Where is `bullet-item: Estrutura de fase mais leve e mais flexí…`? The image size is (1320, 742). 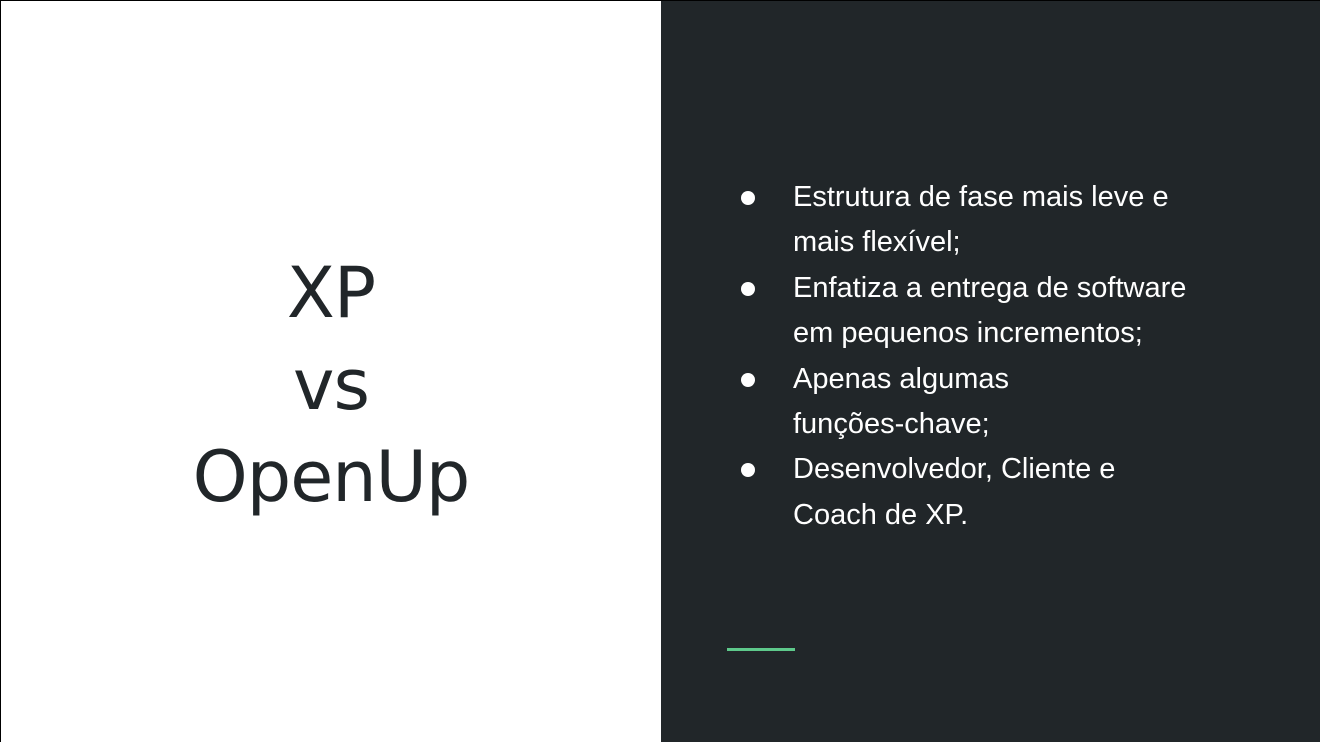
bullet-item: Estrutura de fase mais leve e mais flexí… is located at coordinates (1021, 220).